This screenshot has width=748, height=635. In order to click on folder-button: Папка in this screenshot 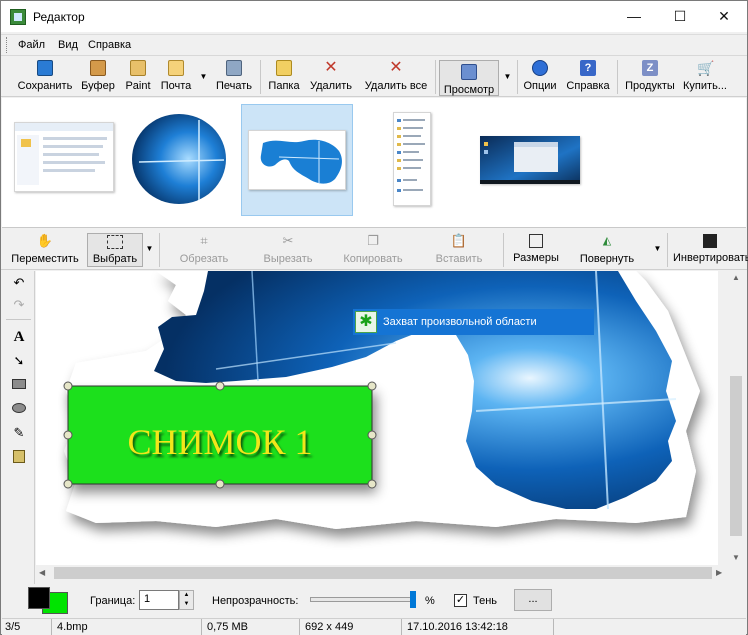, I will do `click(284, 78)`.